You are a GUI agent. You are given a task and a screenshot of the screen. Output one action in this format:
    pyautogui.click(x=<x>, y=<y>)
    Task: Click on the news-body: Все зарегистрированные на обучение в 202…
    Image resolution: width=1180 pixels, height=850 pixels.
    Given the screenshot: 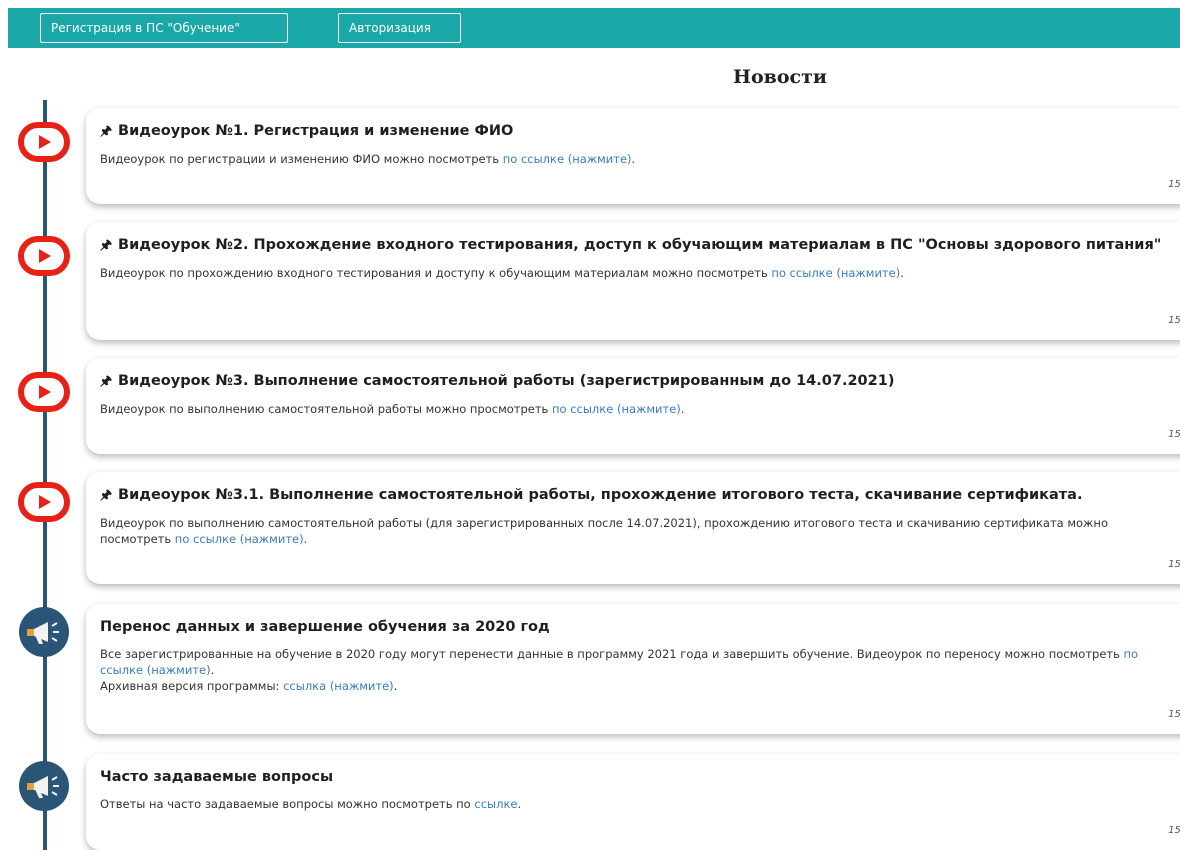 What is the action you would take?
    pyautogui.click(x=619, y=670)
    